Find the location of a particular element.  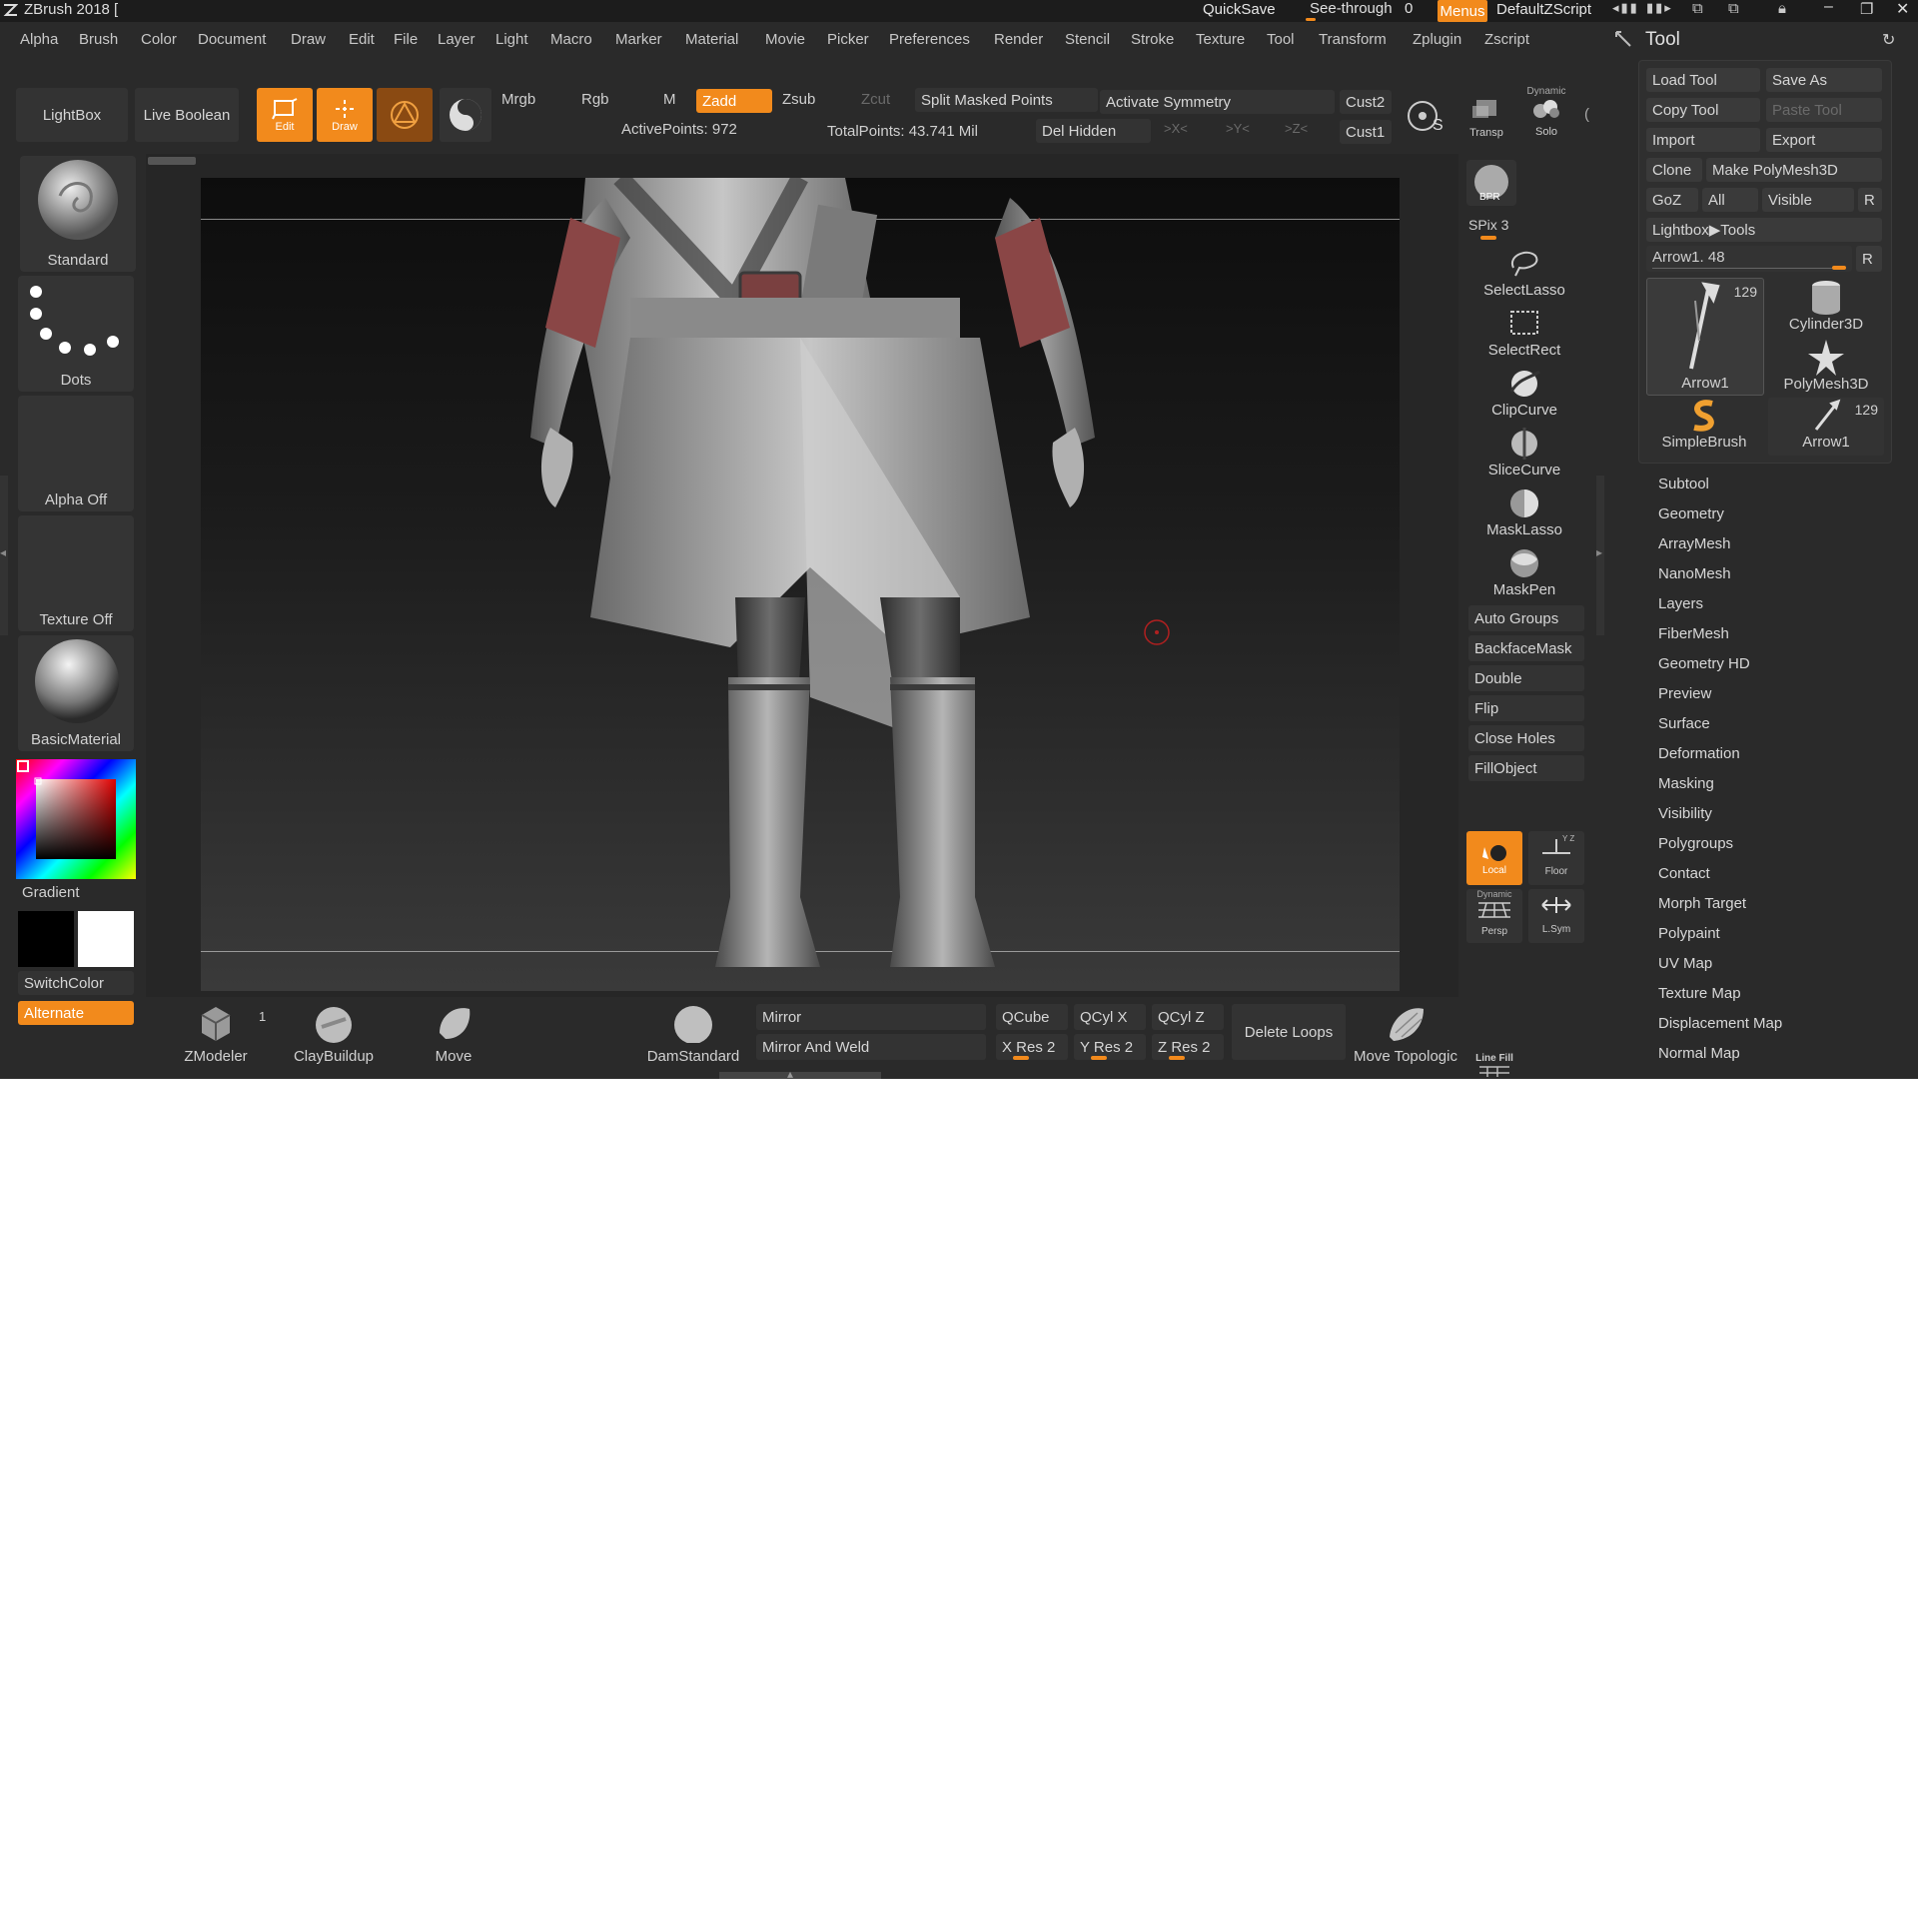

import-button: Import is located at coordinates (1703, 140).